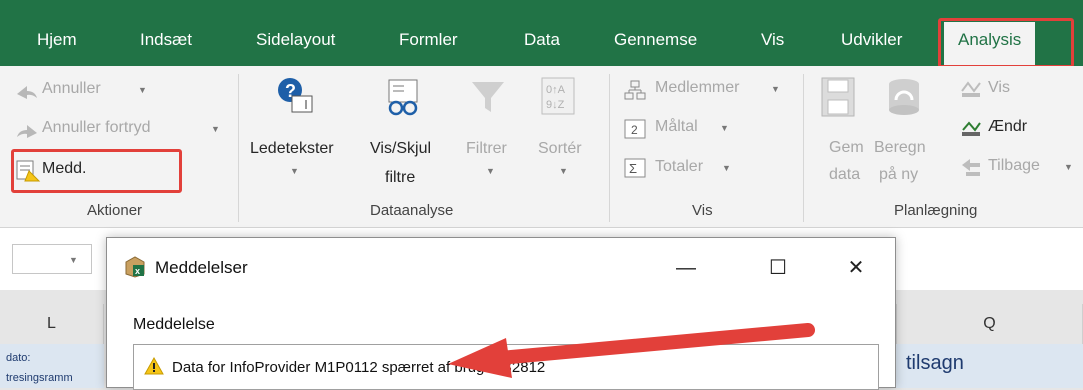 The width and height of the screenshot is (1083, 390). Describe the element at coordinates (686, 268) in the screenshot. I see `minimize-button: —` at that location.